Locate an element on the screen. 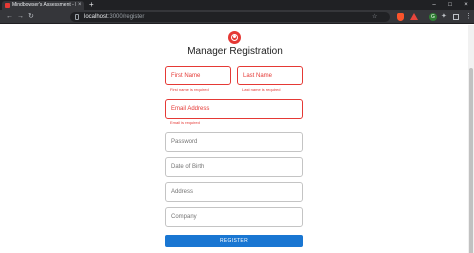 The image size is (474, 253). last-name-field: Last Name is located at coordinates (270, 75).